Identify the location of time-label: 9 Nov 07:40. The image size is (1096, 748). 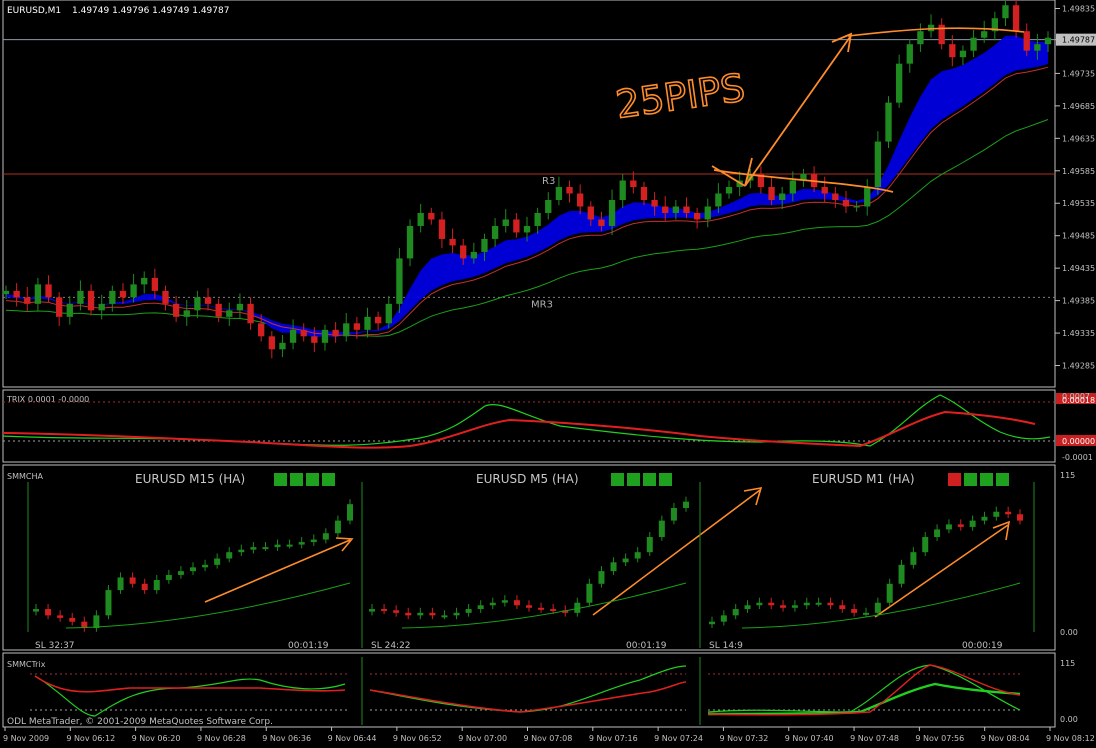
(809, 738).